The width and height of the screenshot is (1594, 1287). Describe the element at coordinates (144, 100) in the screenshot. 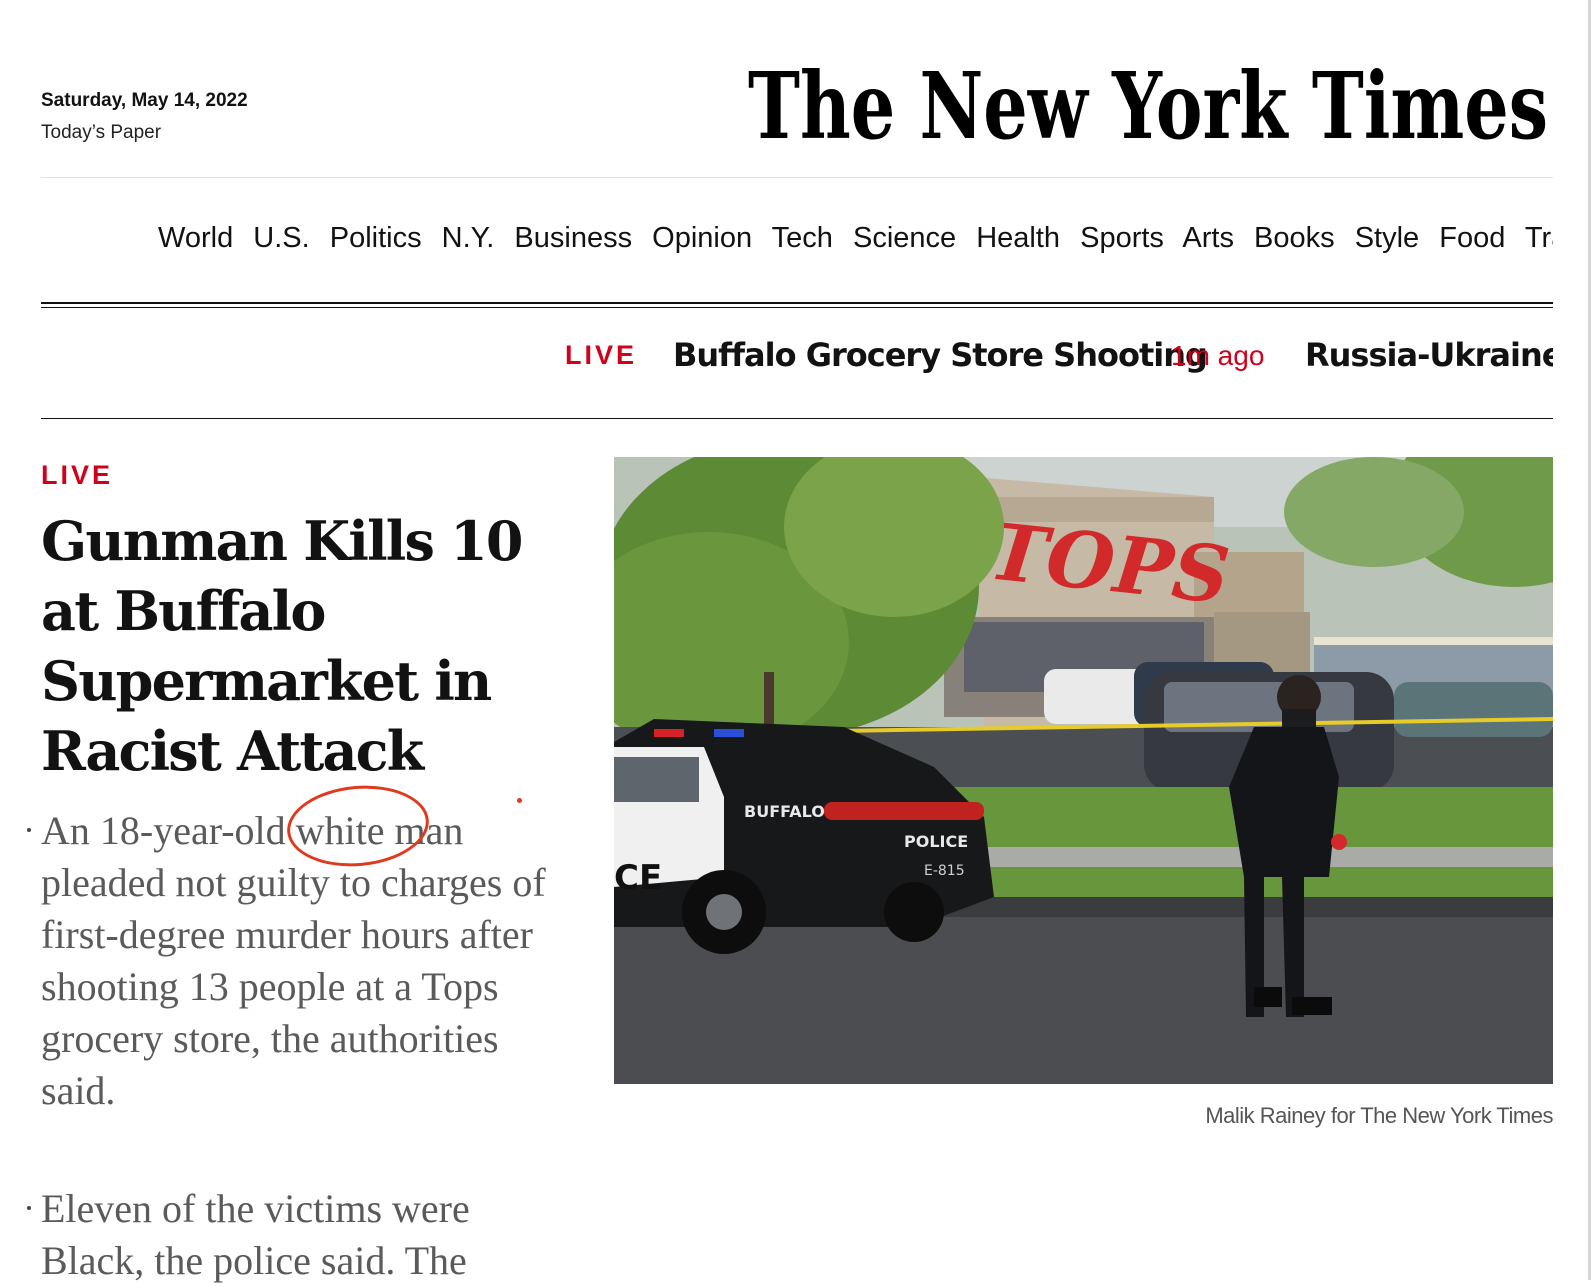

I see `masthead-date: Saturday, May 14, 2022` at that location.